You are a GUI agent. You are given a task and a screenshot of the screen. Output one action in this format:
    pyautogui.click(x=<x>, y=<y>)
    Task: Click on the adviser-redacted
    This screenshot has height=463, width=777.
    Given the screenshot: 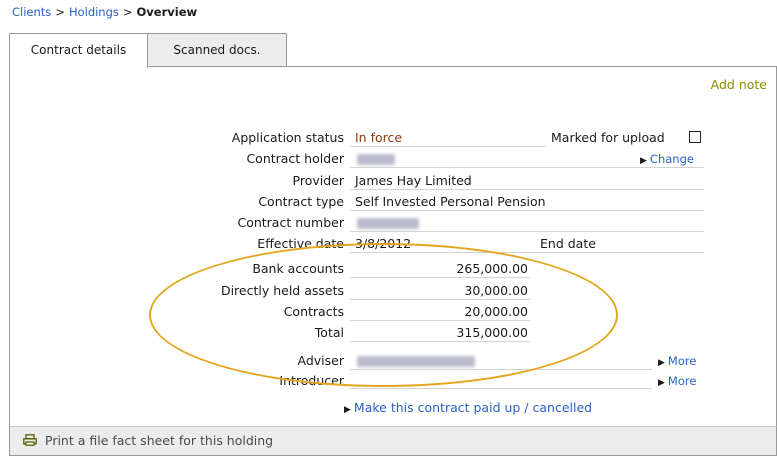 What is the action you would take?
    pyautogui.click(x=416, y=361)
    